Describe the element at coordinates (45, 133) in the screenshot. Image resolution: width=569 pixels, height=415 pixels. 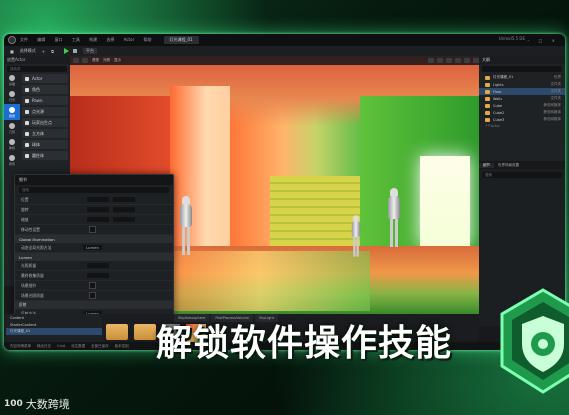
I see `actor-item-cube: 立方体` at that location.